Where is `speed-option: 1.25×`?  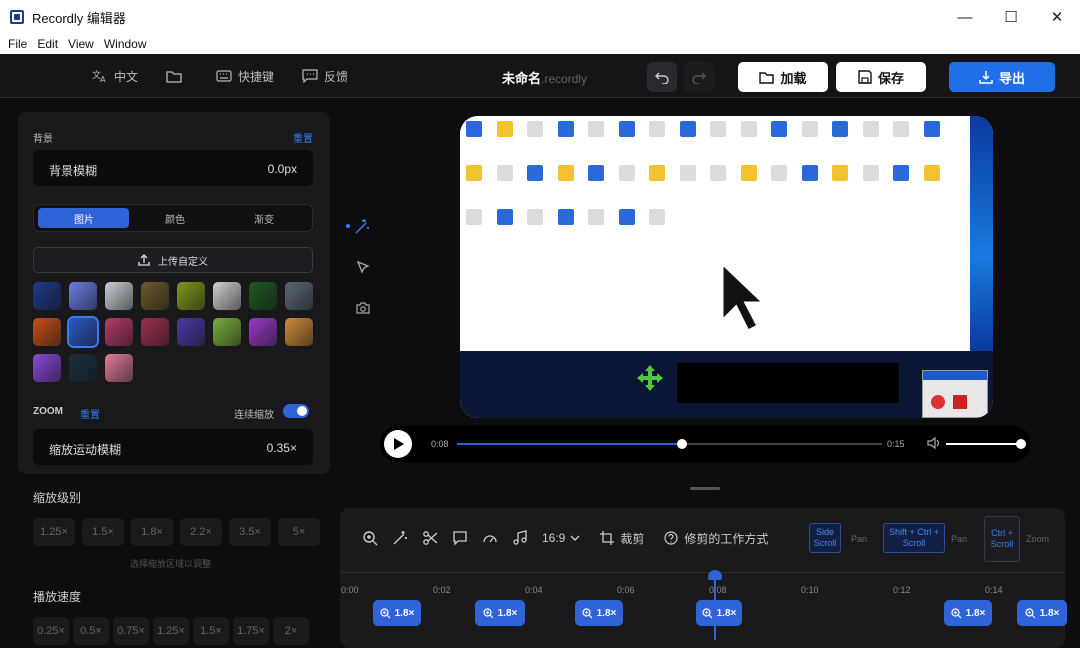
speed-option: 1.25× is located at coordinates (171, 631).